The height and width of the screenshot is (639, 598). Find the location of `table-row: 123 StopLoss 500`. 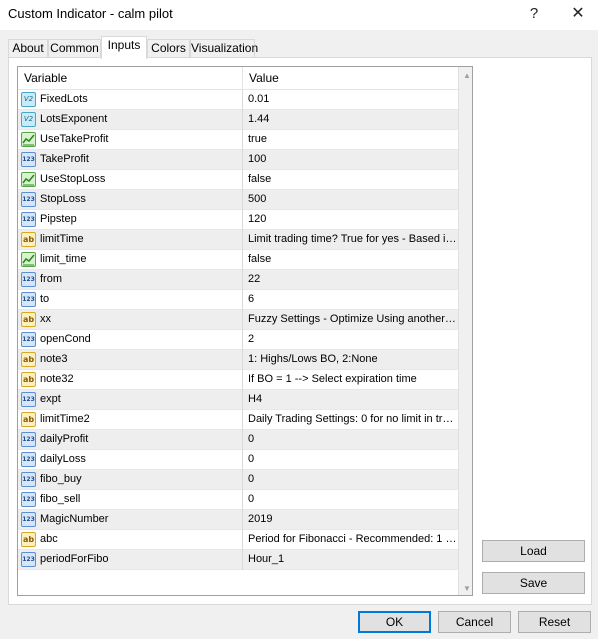

table-row: 123 StopLoss 500 is located at coordinates (238, 200).